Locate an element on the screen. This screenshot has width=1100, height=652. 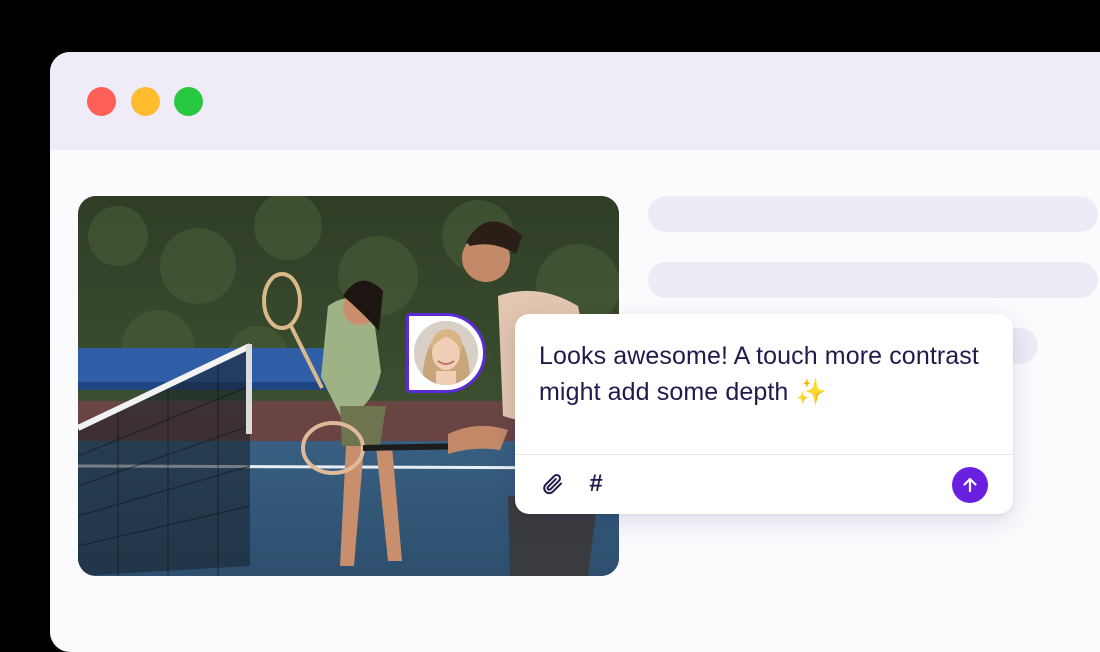
arrow-up-icon is located at coordinates (970, 485).